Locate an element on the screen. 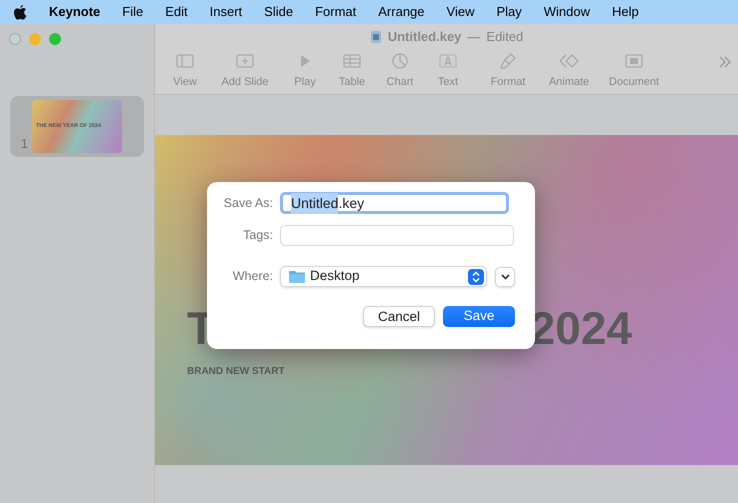  zoom-window-button is located at coordinates (55, 39).